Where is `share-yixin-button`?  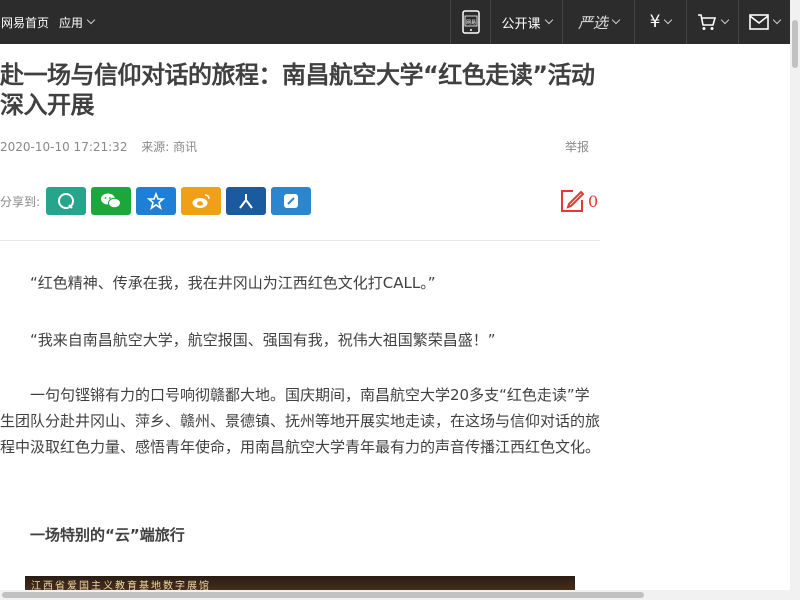 share-yixin-button is located at coordinates (291, 201).